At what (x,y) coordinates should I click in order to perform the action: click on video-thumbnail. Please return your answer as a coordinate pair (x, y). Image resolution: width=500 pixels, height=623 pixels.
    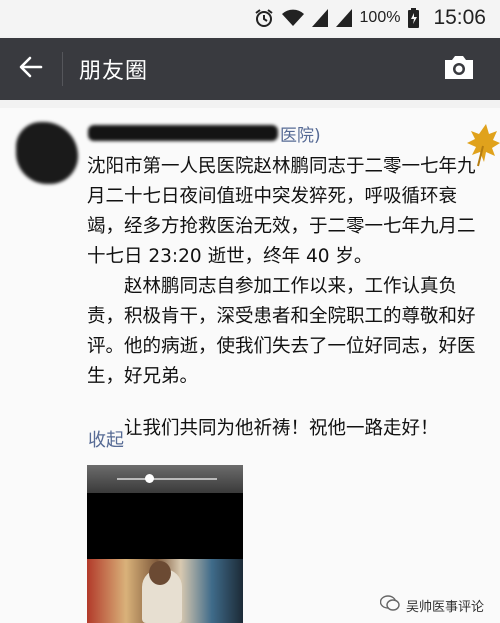
    Looking at the image, I should click on (165, 544).